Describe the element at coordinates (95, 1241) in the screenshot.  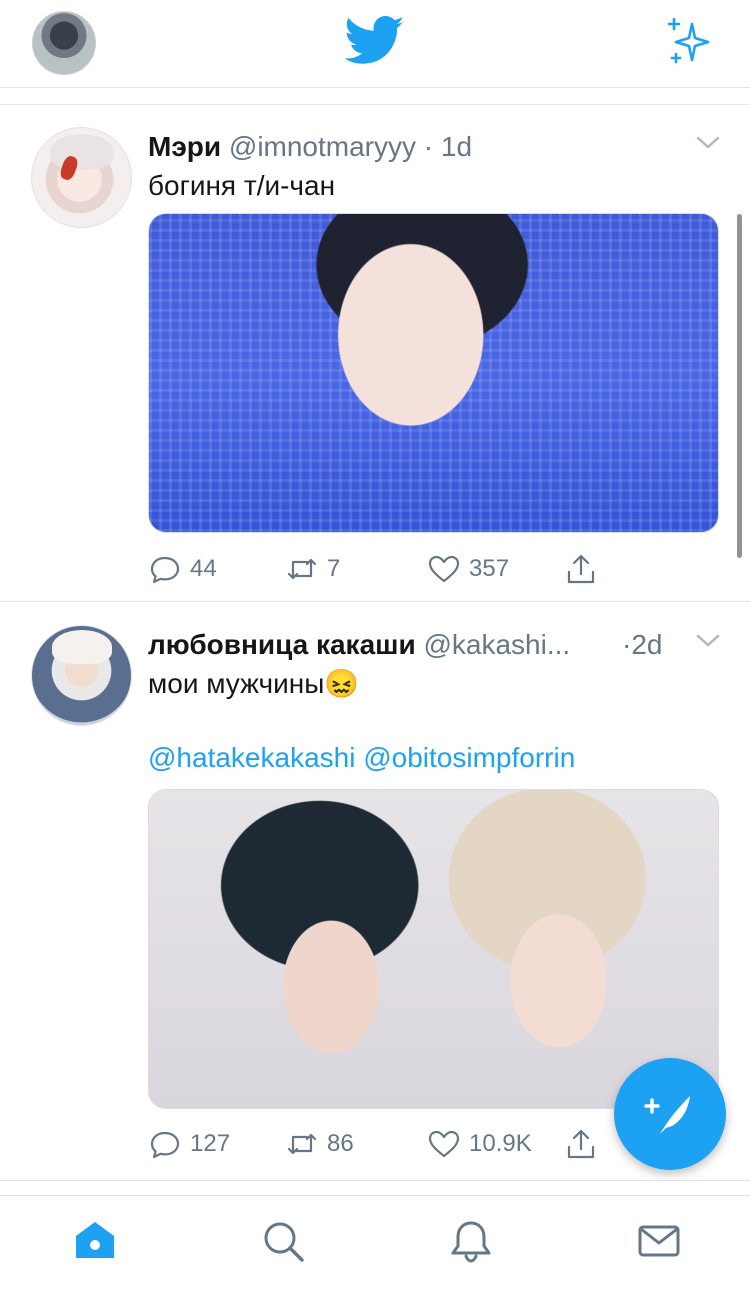
I see `home-icon` at that location.